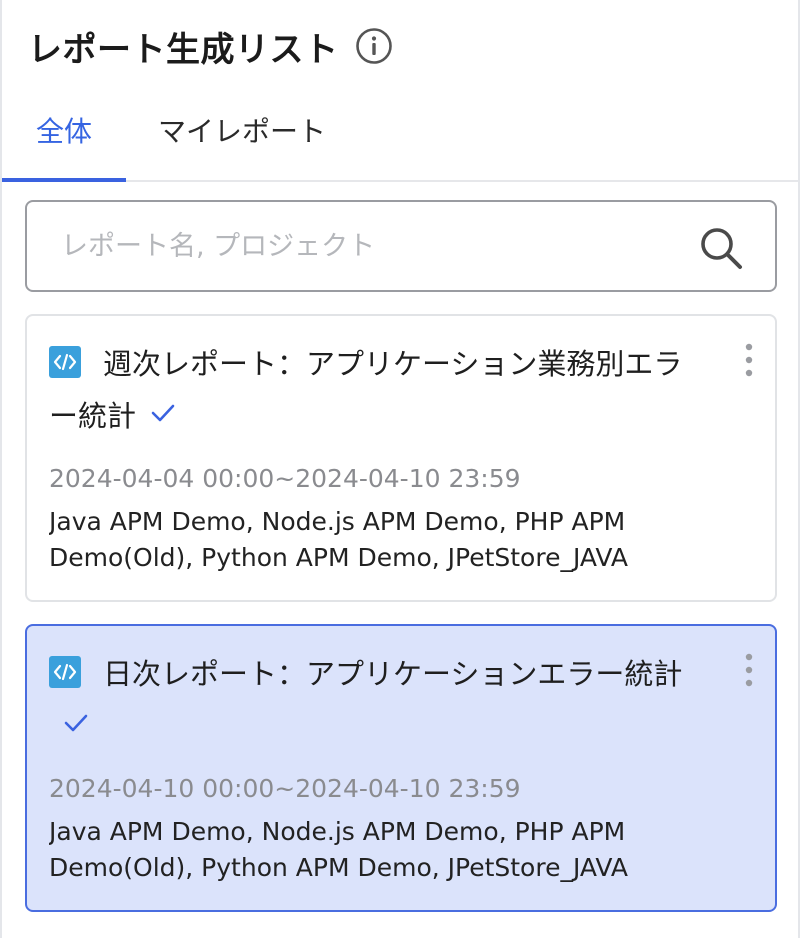 The height and width of the screenshot is (938, 800). What do you see at coordinates (285, 788) in the screenshot?
I see `report-period: 2024-04-10 00:00~2024-04-10 23:59` at bounding box center [285, 788].